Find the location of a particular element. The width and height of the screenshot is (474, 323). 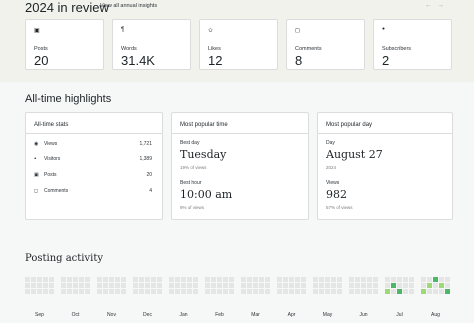

review-navigation: ←→ is located at coordinates (437, 5).